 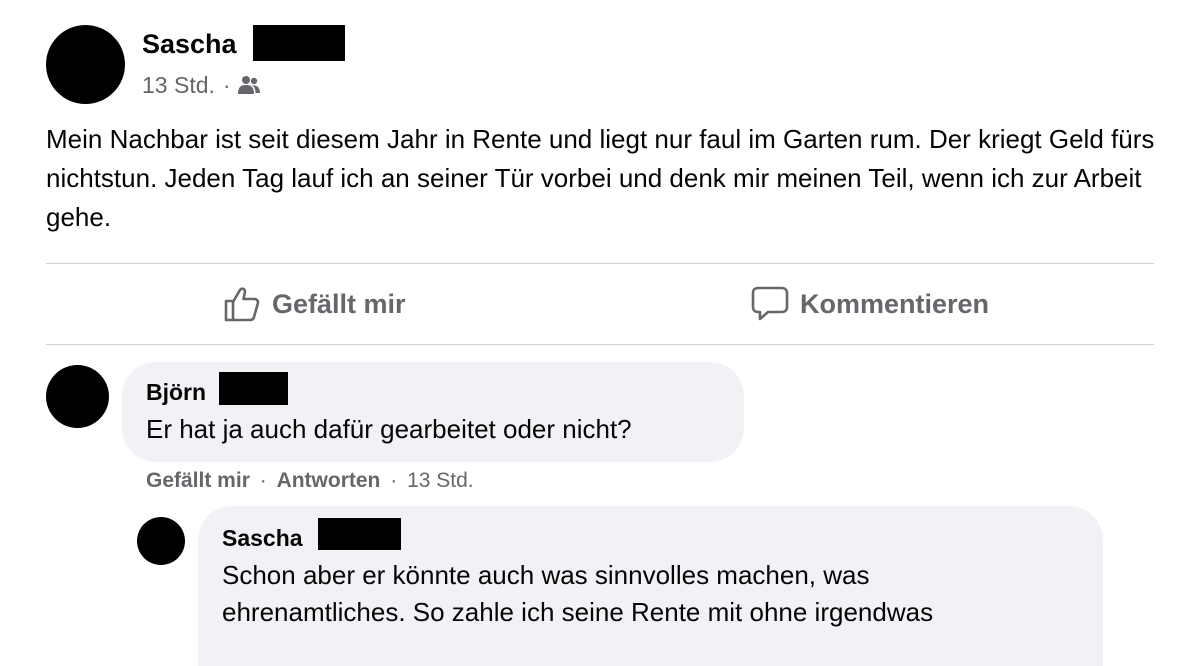 What do you see at coordinates (895, 303) in the screenshot?
I see `comment-label: Kommentieren` at bounding box center [895, 303].